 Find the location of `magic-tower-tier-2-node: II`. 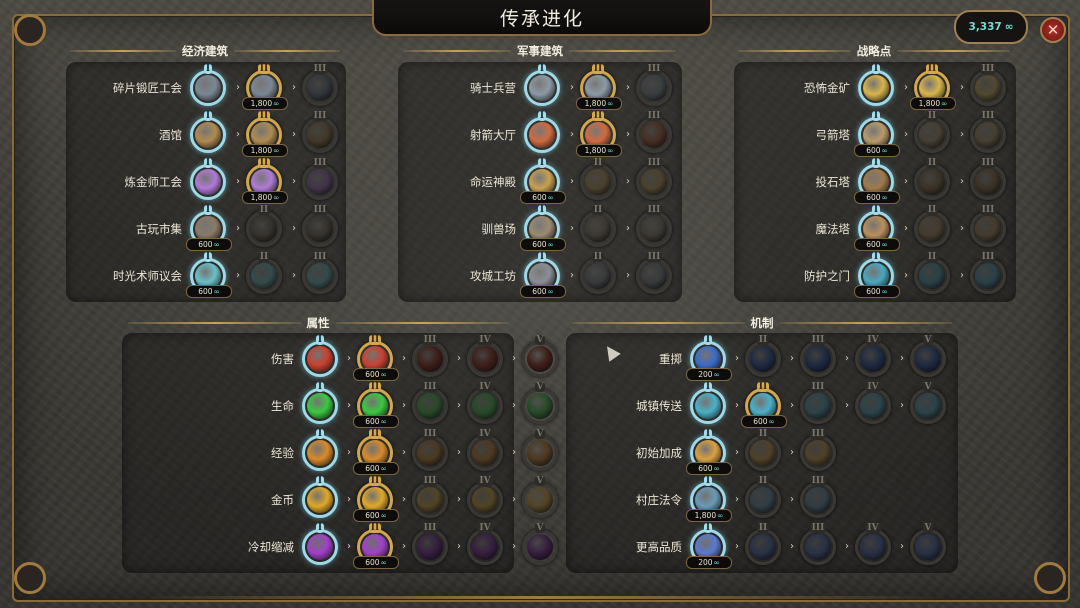

magic-tower-tier-2-node: II is located at coordinates (932, 226).